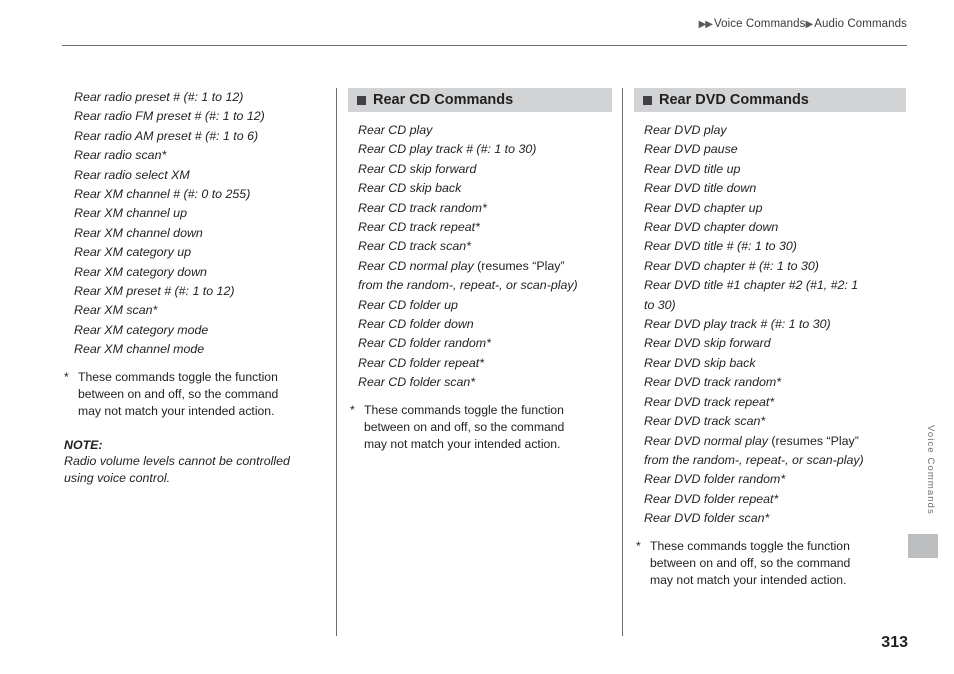 This screenshot has height=674, width=954. What do you see at coordinates (770, 130) in the screenshot?
I see `command-item: Rear DVD play` at bounding box center [770, 130].